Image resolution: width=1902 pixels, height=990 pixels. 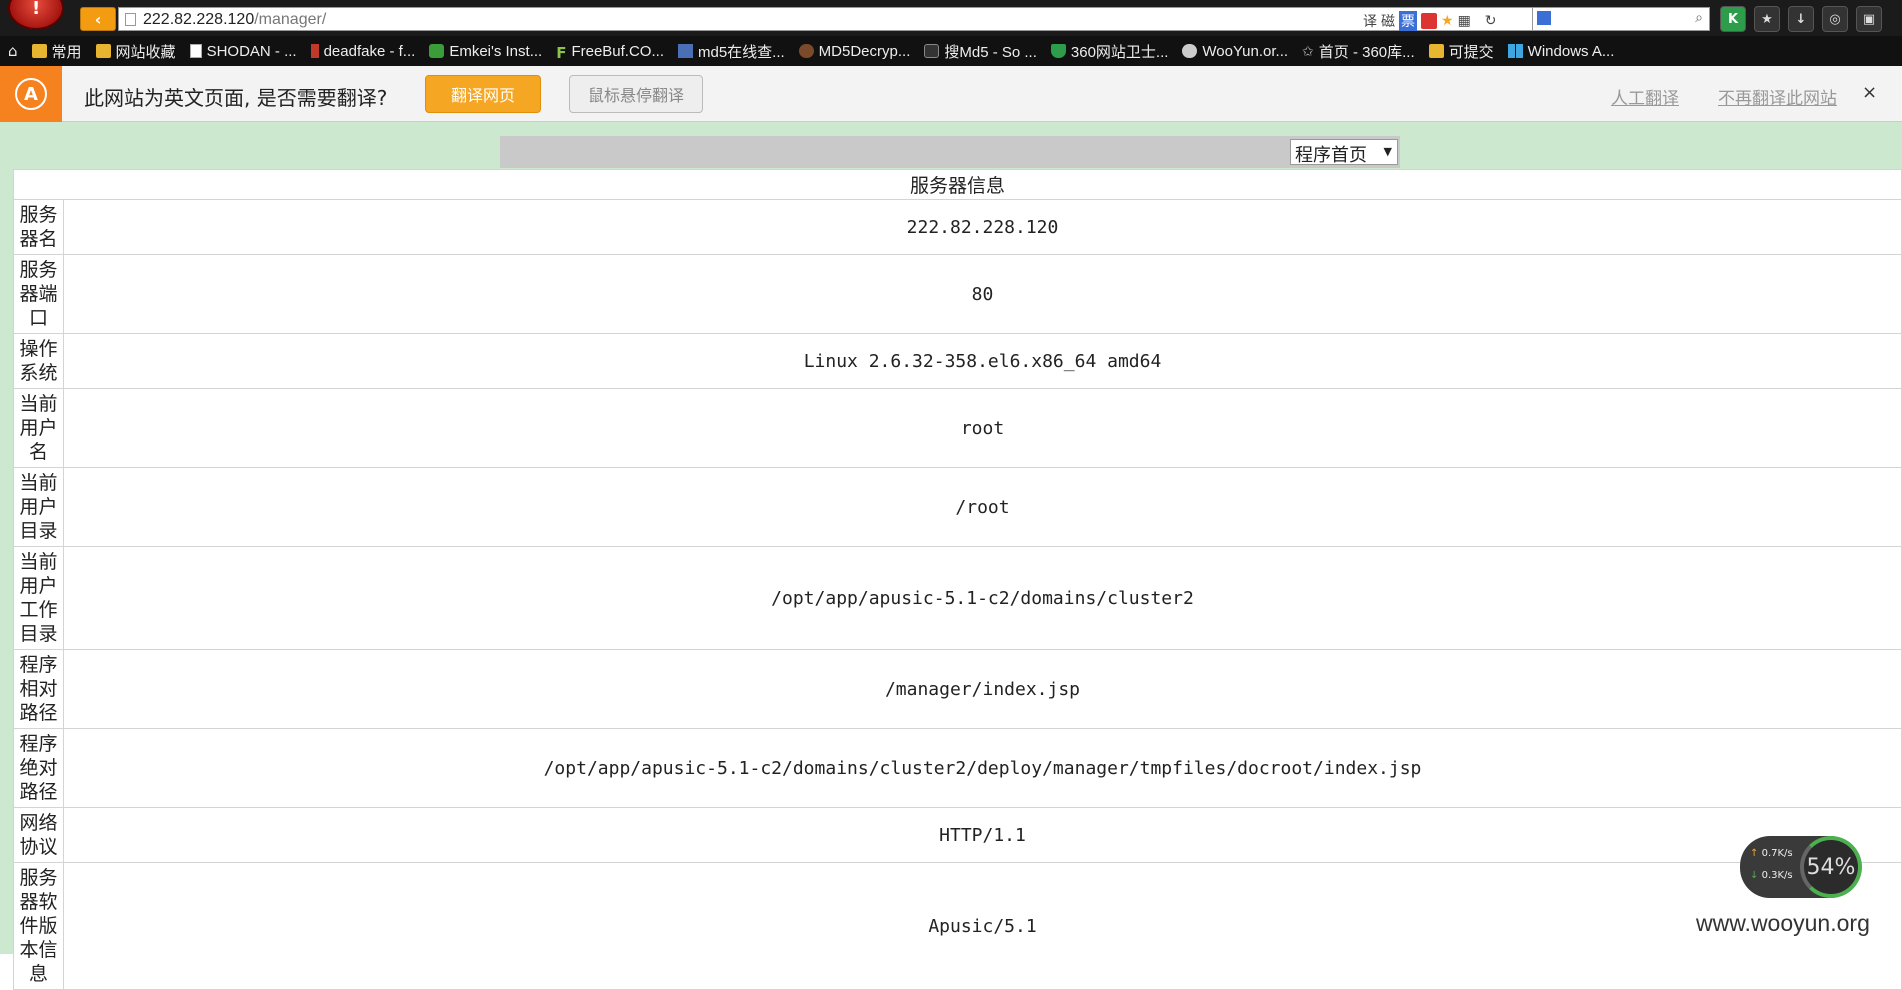 I want to click on qr-icon: ▦, so click(x=1464, y=21).